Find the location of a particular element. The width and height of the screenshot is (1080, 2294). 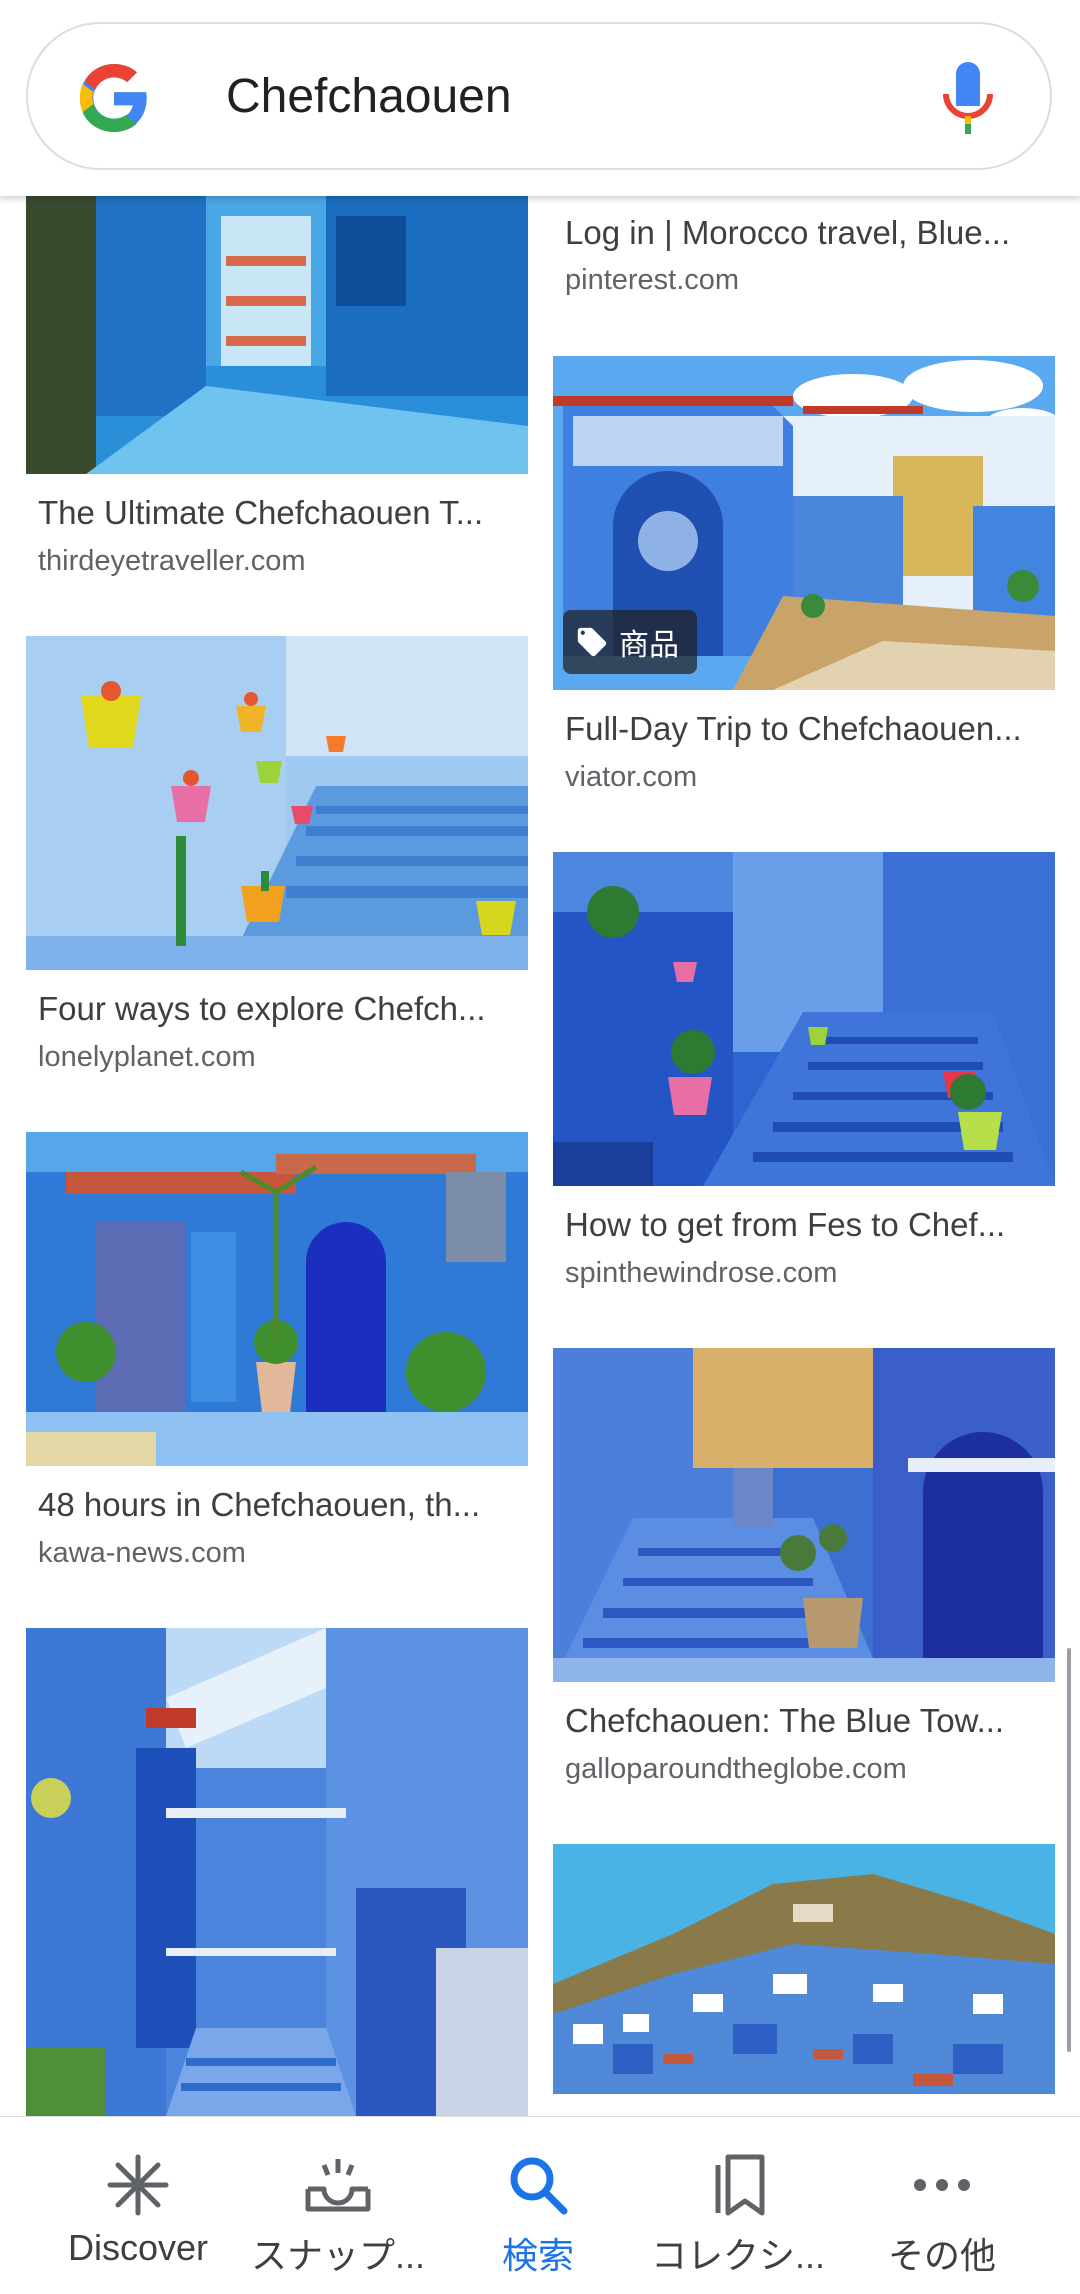

result-source: thirdeyetraveller.com is located at coordinates (172, 561).